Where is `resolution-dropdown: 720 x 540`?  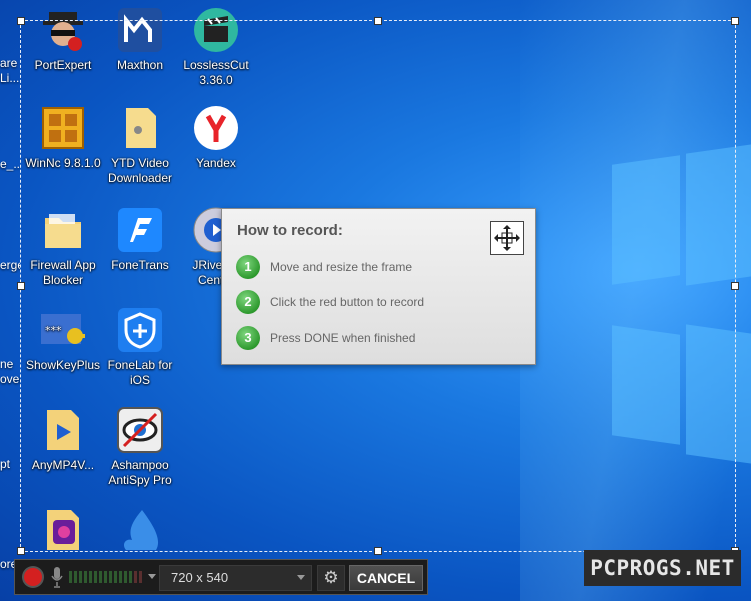
resolution-dropdown: 720 x 540 is located at coordinates (235, 578).